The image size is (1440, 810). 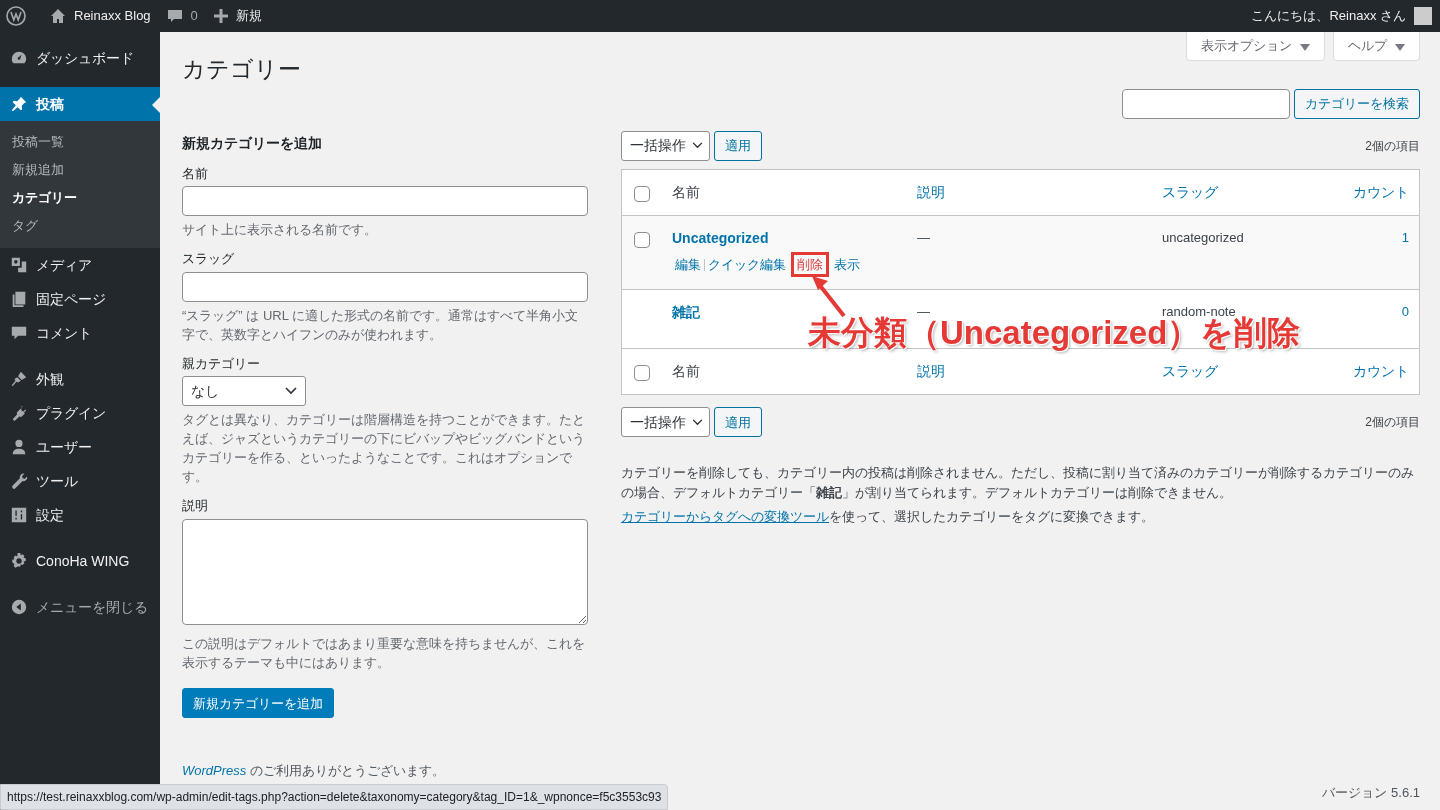 What do you see at coordinates (1255, 46) in the screenshot?
I see `screen-tab-button: 表示オプション` at bounding box center [1255, 46].